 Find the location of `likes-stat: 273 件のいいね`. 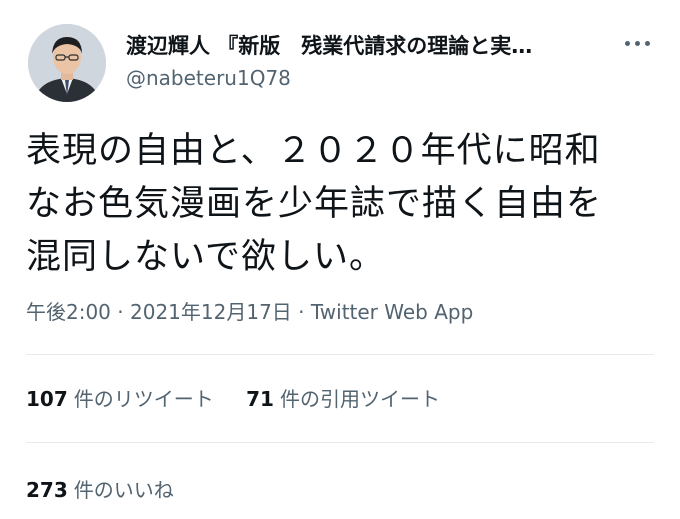

likes-stat: 273 件のいいね is located at coordinates (100, 490).